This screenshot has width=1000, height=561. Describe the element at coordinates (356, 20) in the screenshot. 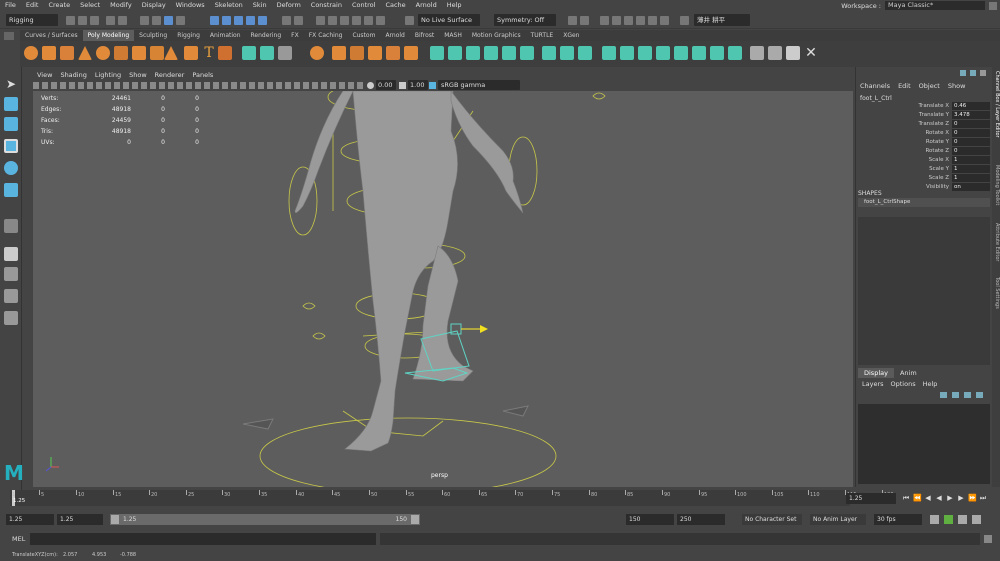

I see `hypershade-icon` at that location.